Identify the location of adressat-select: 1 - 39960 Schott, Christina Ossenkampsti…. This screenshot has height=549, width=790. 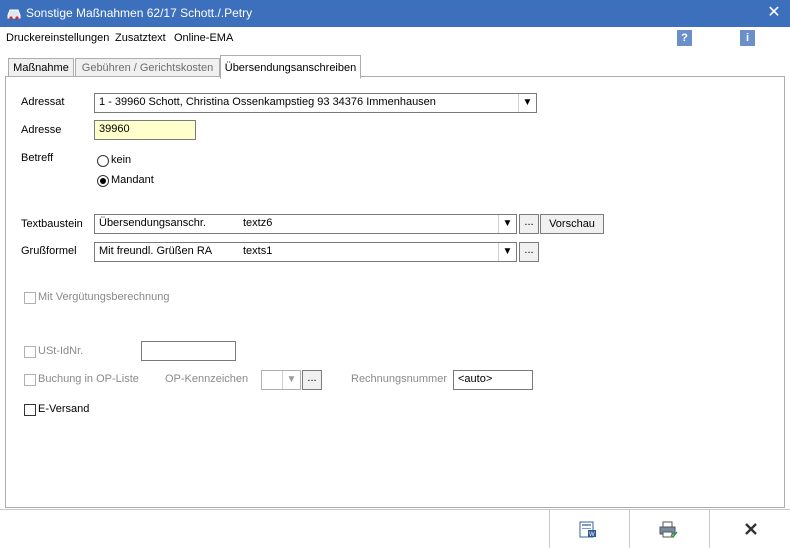
(315, 103).